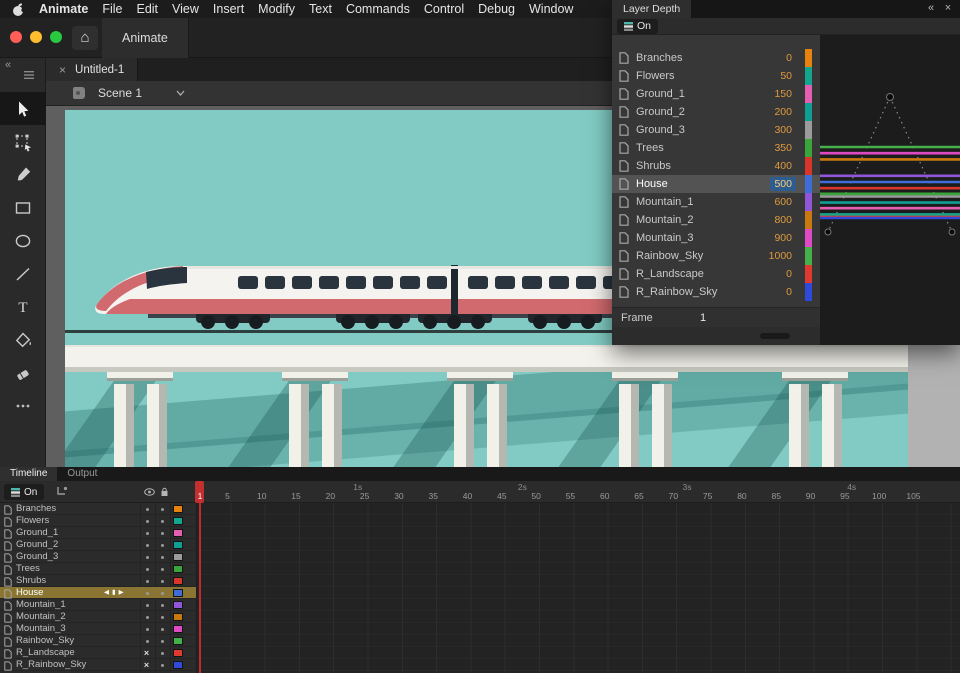 This screenshot has height=673, width=960. Describe the element at coordinates (149, 492) in the screenshot. I see `visibility-column-icon` at that location.